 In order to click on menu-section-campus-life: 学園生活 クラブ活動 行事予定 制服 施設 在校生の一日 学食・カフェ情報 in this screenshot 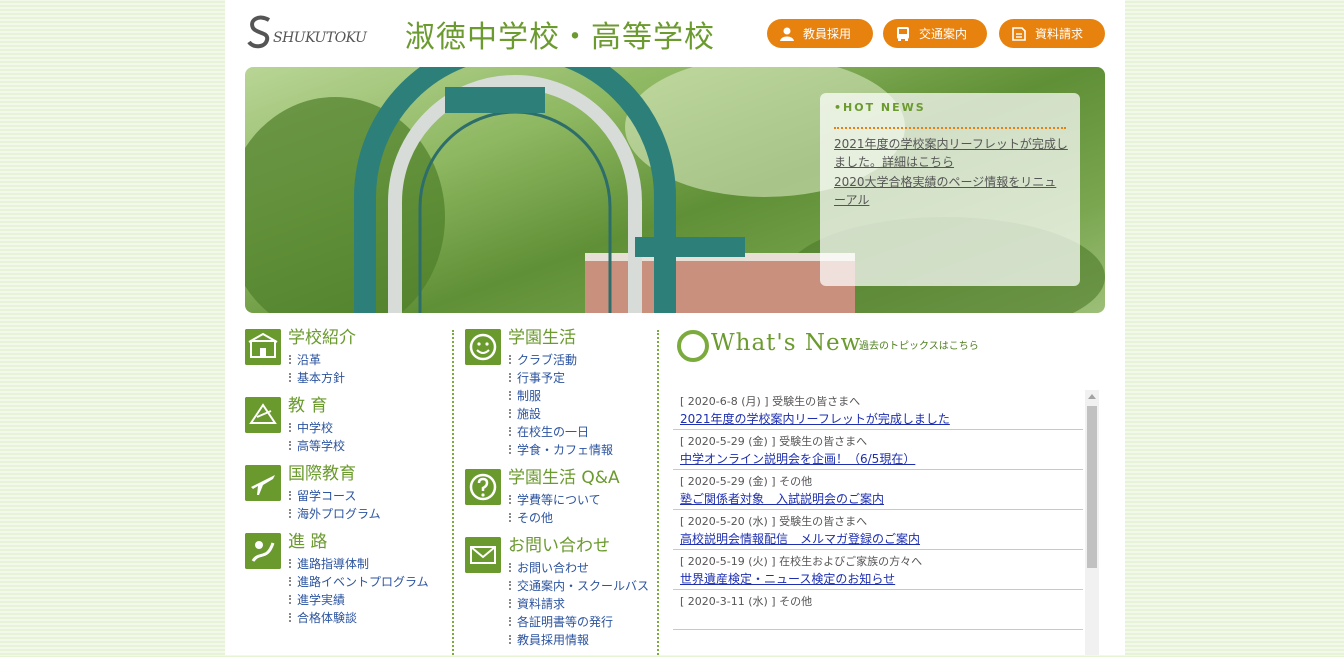, I will do `click(560, 393)`.